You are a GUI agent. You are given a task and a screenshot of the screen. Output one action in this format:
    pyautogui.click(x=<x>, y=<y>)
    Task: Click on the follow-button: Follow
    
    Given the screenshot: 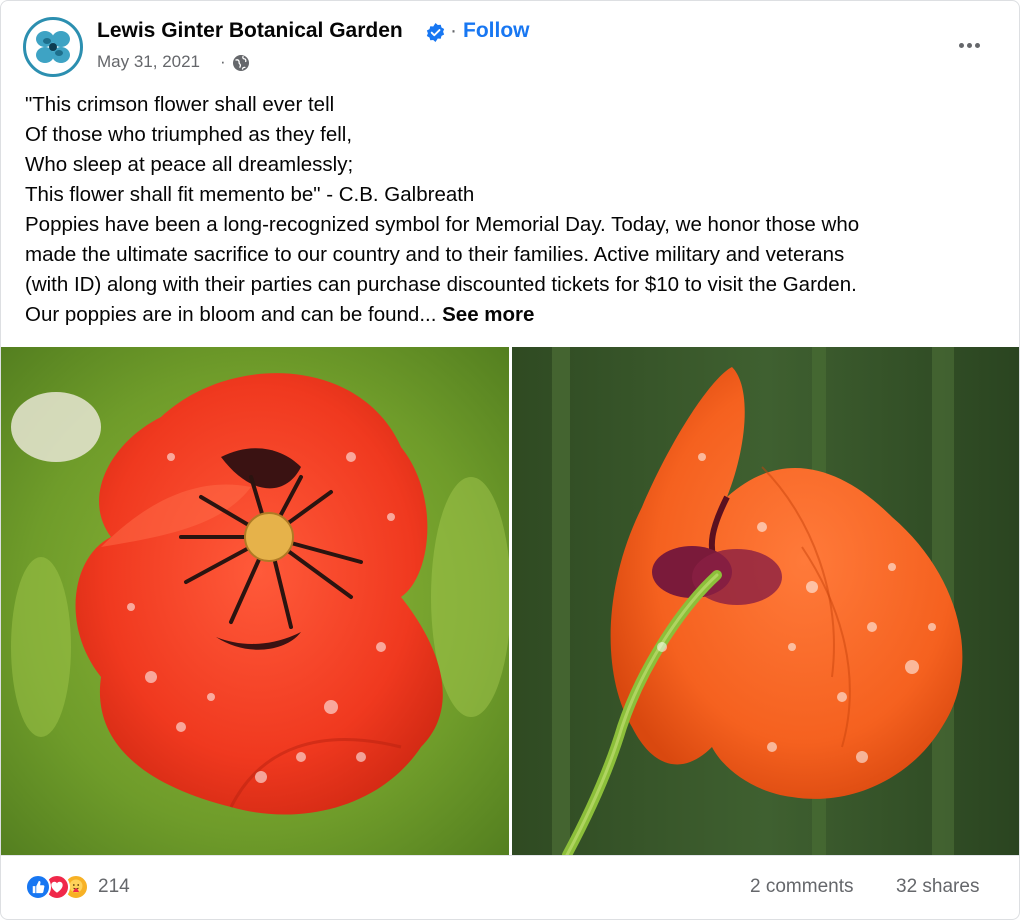 What is the action you would take?
    pyautogui.click(x=496, y=31)
    